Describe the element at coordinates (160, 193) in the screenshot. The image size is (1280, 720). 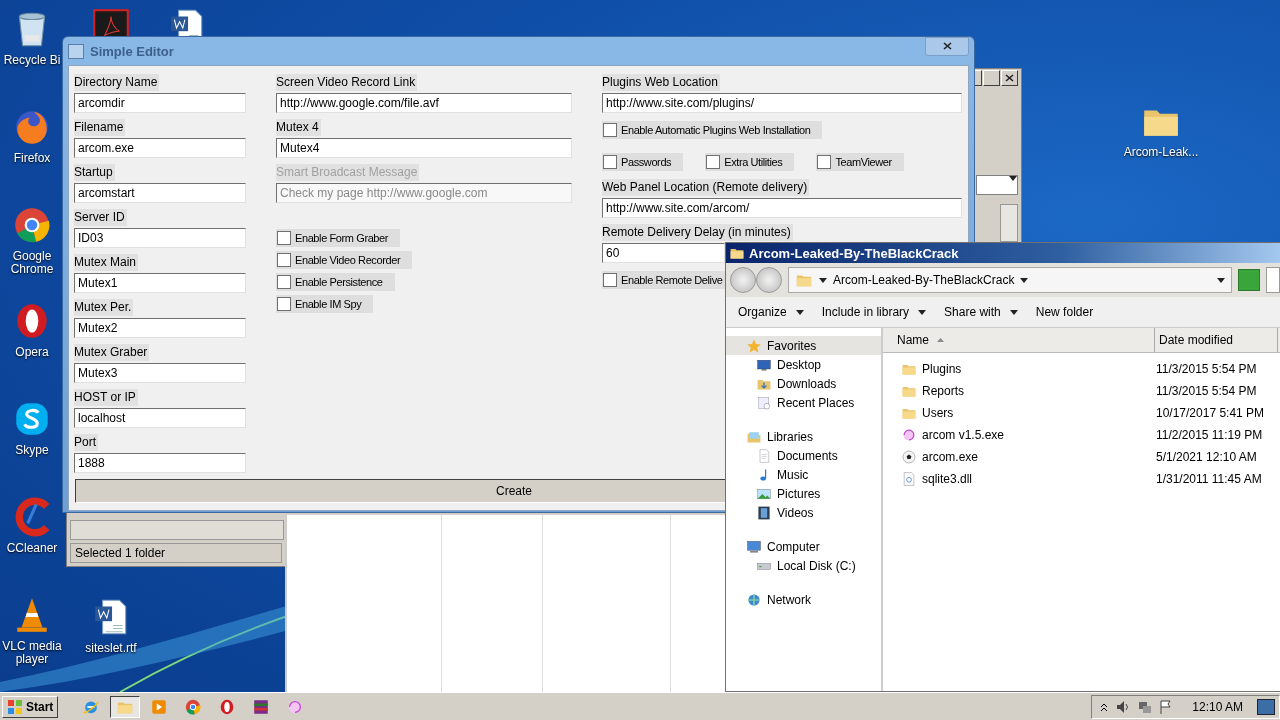
I see `text-field: arcomstart` at that location.